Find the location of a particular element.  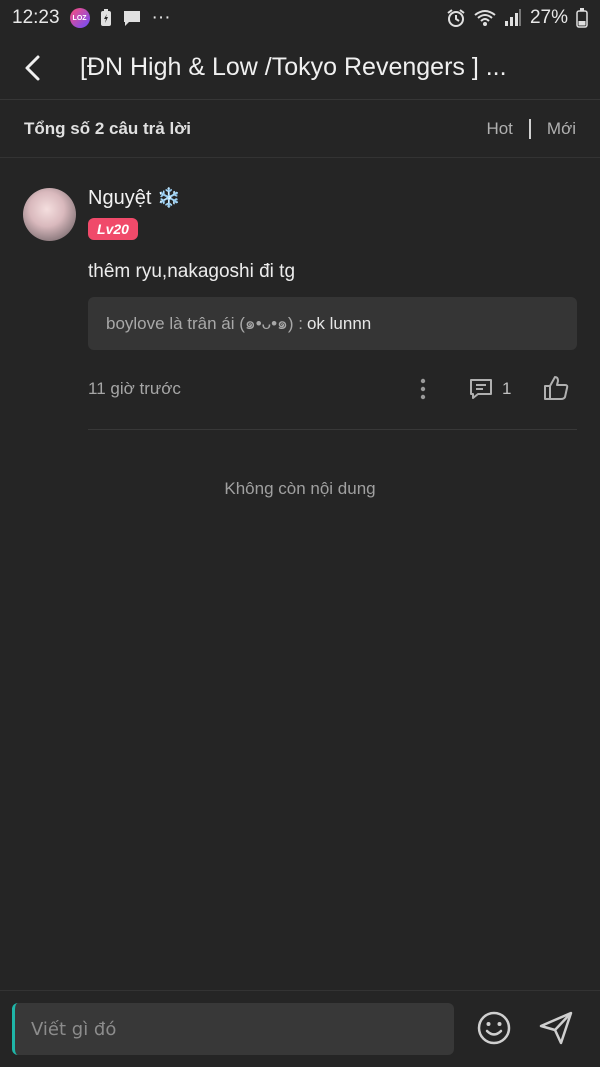

comment-text: thêm ryu,nakagoshi đi tg is located at coordinates (192, 271).